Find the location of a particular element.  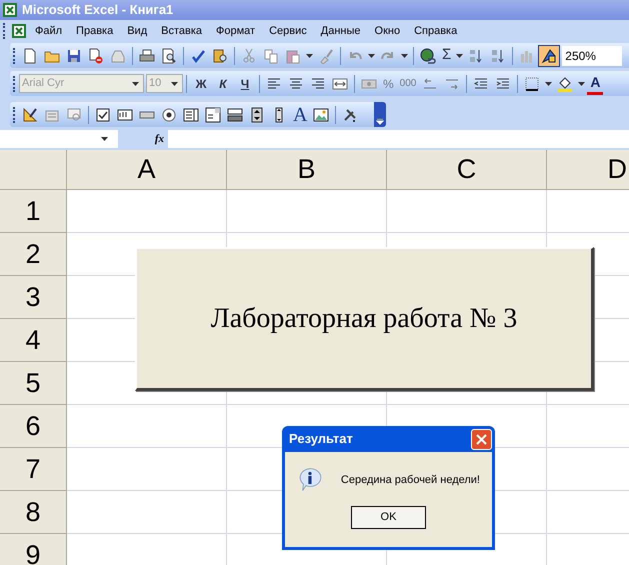

menu-item: Сервис is located at coordinates (288, 31).